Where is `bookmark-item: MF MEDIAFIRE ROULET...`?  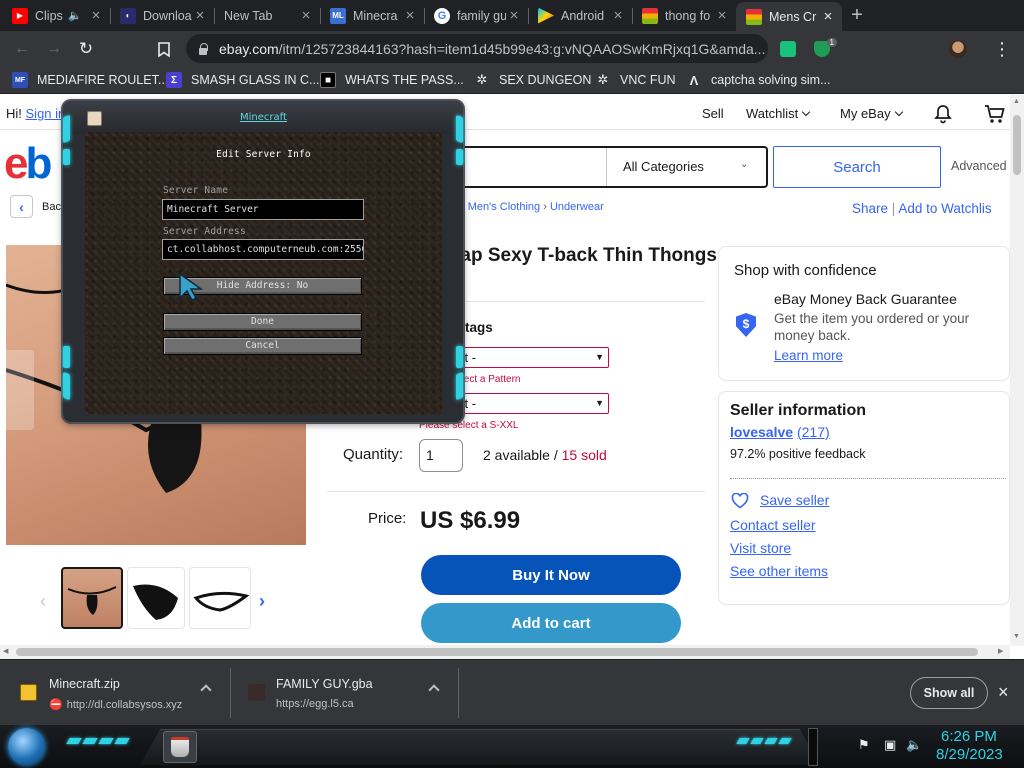
bookmark-item: MF MEDIAFIRE ROULET... is located at coordinates (90, 80).